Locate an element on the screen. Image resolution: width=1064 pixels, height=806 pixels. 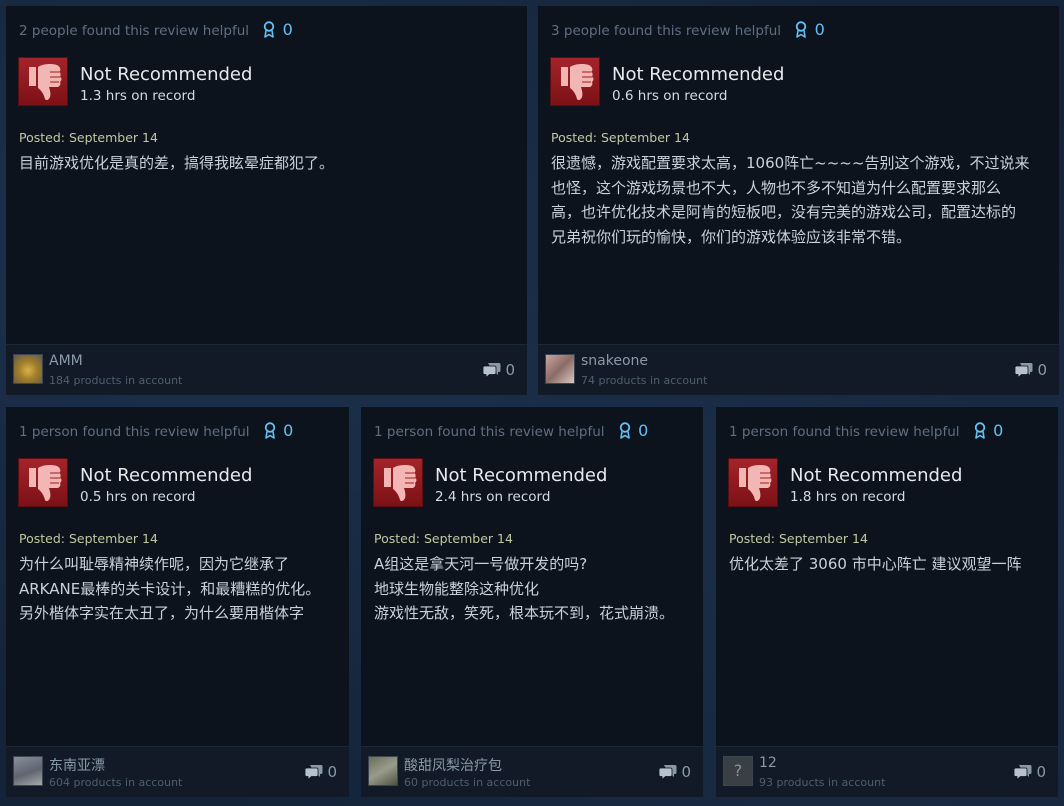
review-body: 优化太差了 3060 市中心阵亡 建议观望一阵 is located at coordinates (875, 564).